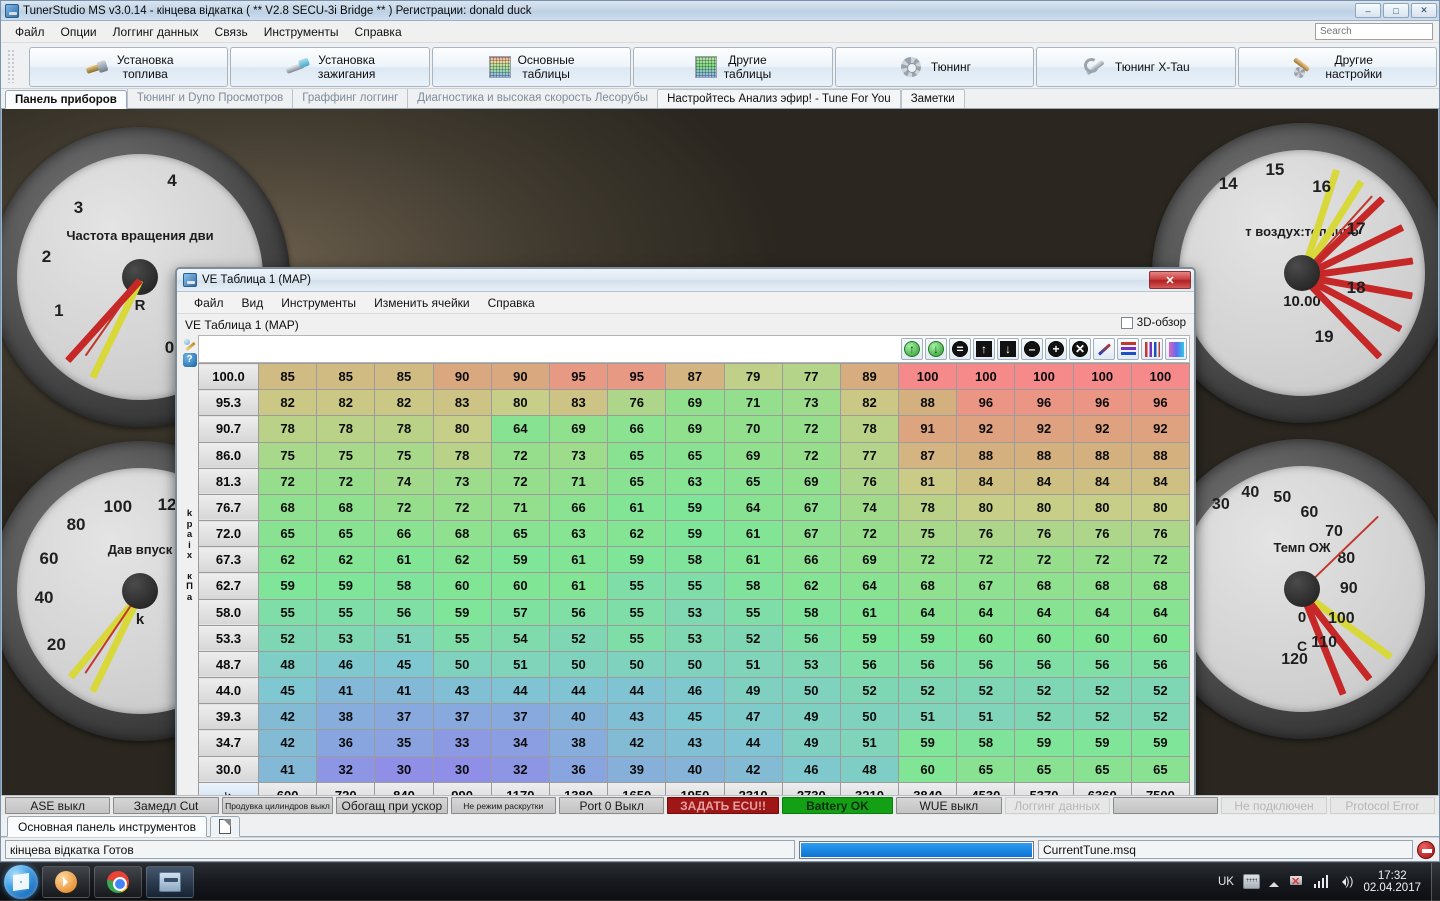 The height and width of the screenshot is (901, 1440). Describe the element at coordinates (1102, 788) in the screenshot. I see `ve-xaxis-cell: 6360` at that location.